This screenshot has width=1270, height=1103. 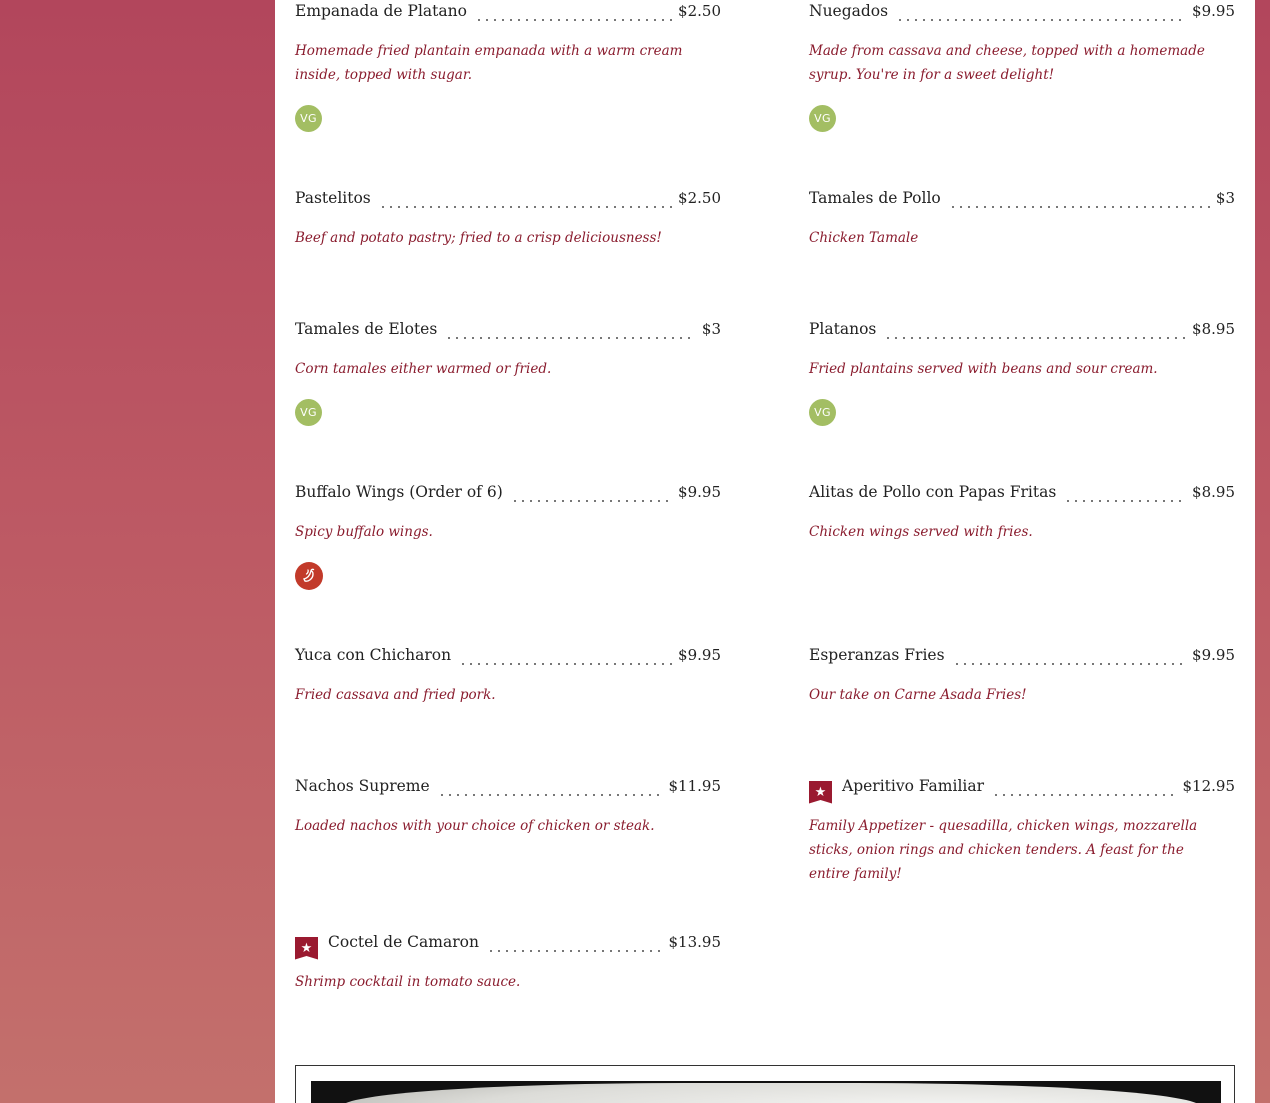 I want to click on item-name: Empanada de Platano, so click(x=381, y=11).